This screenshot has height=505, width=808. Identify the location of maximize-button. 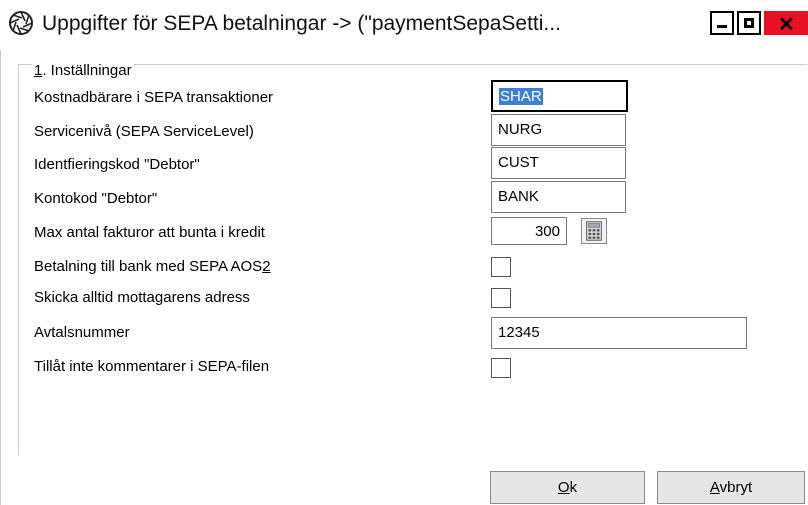
(749, 23).